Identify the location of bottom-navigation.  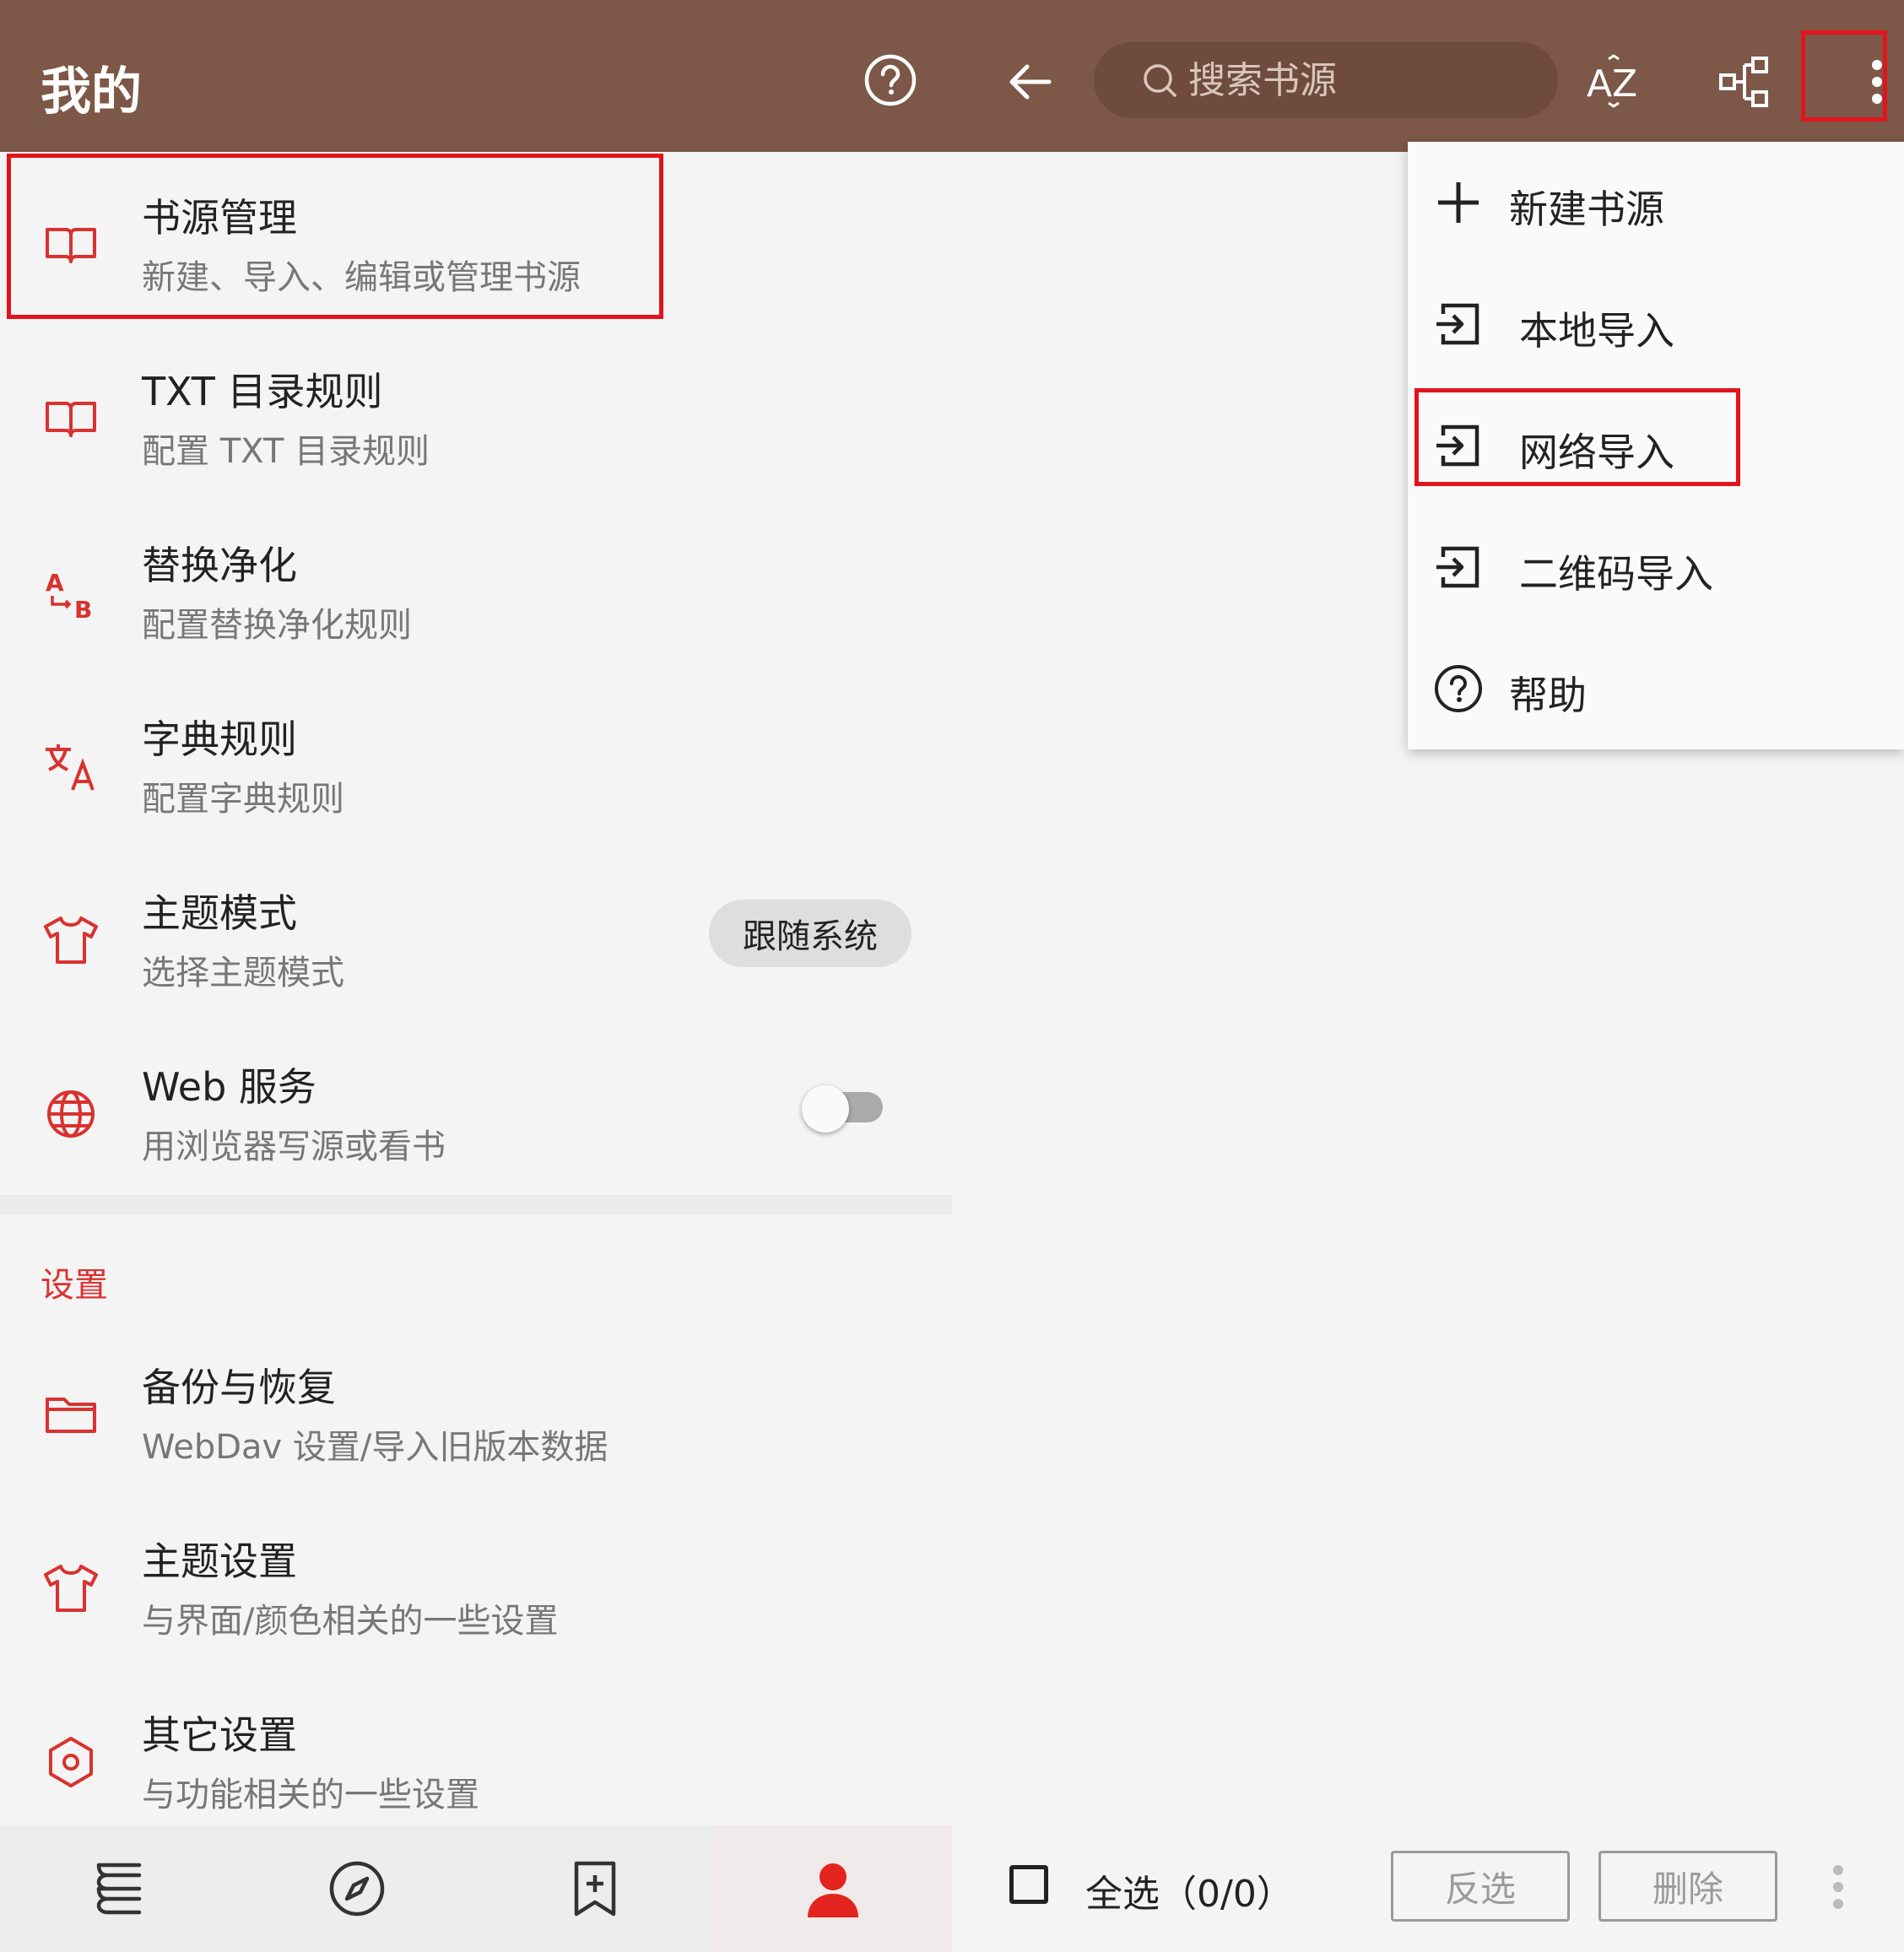
(476, 1888).